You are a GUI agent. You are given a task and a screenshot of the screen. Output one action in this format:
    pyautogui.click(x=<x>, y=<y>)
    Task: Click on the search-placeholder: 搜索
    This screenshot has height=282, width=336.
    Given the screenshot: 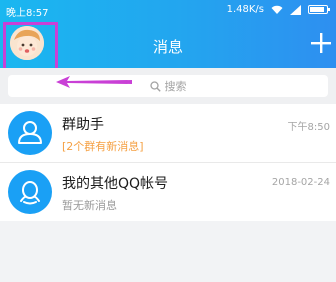 What is the action you would take?
    pyautogui.click(x=175, y=86)
    